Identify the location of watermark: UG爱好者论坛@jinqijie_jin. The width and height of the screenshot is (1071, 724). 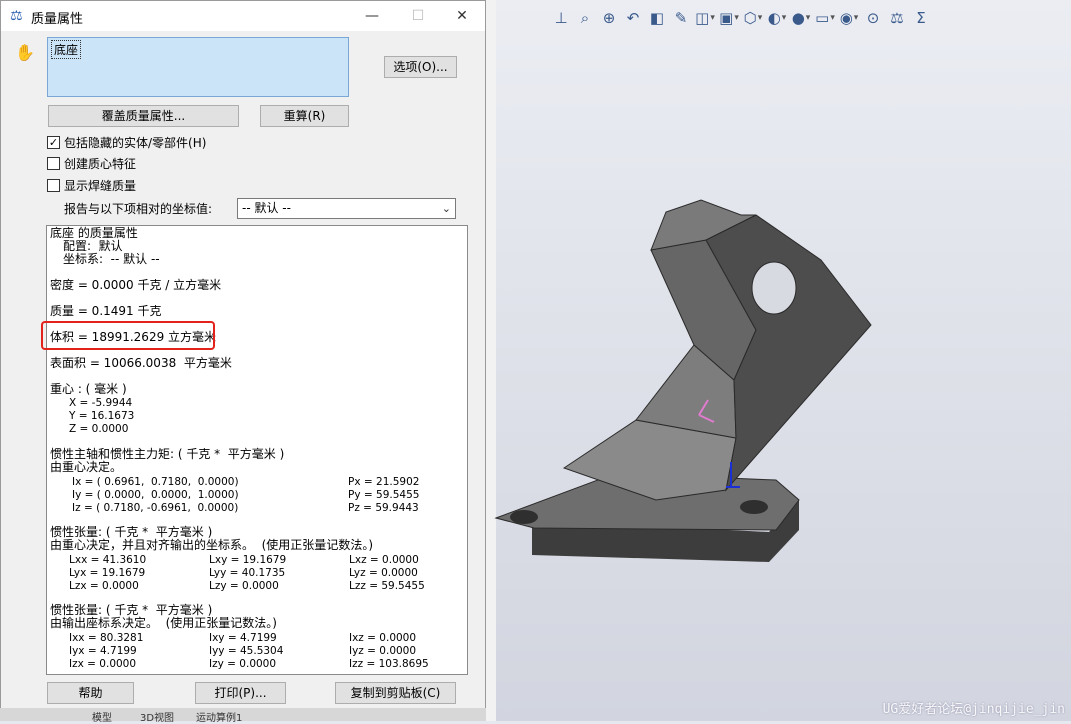
(973, 709).